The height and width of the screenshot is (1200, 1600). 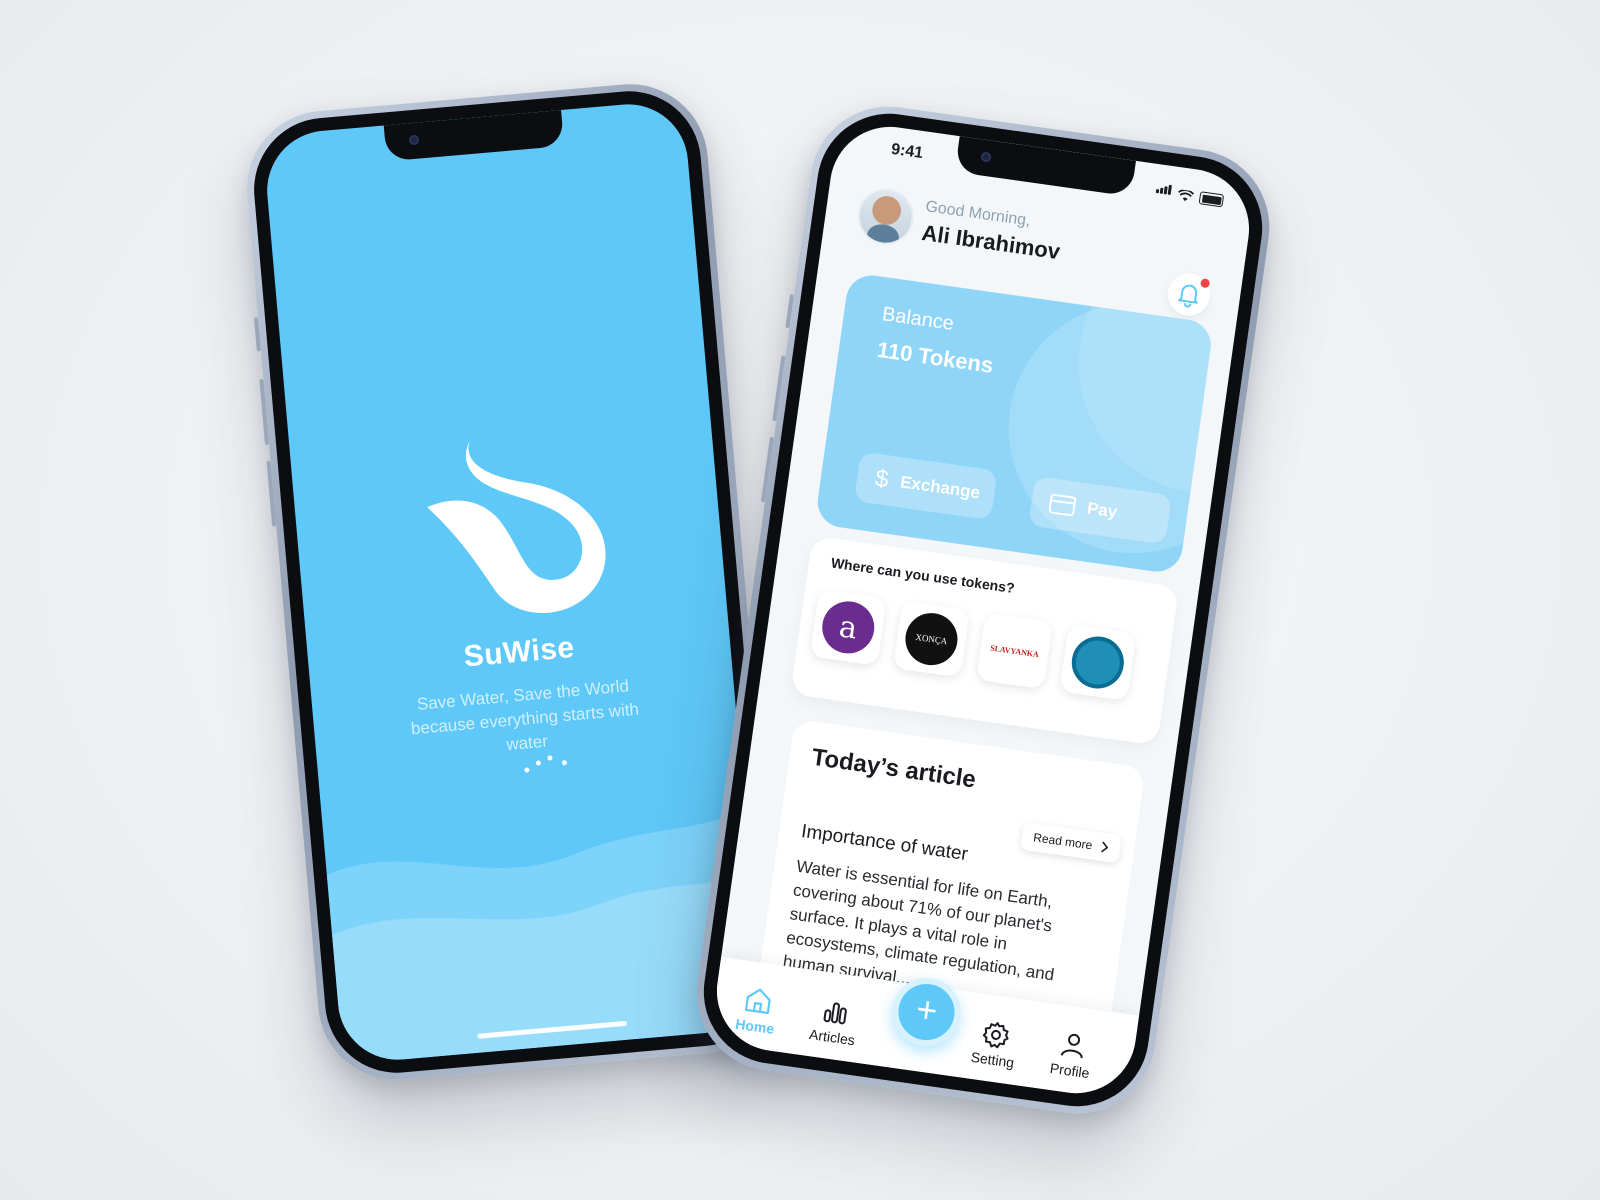 I want to click on wave-decoration, so click(x=545, y=936).